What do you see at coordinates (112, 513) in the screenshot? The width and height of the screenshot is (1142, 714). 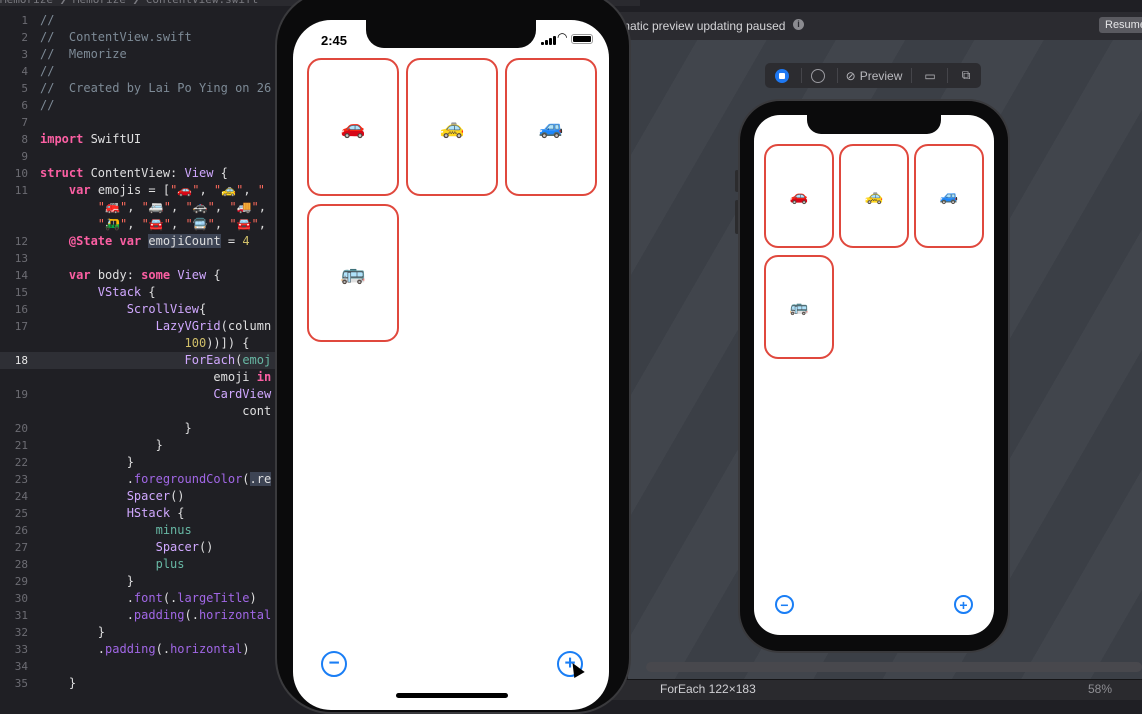 I see `code-text: HStack {` at bounding box center [112, 513].